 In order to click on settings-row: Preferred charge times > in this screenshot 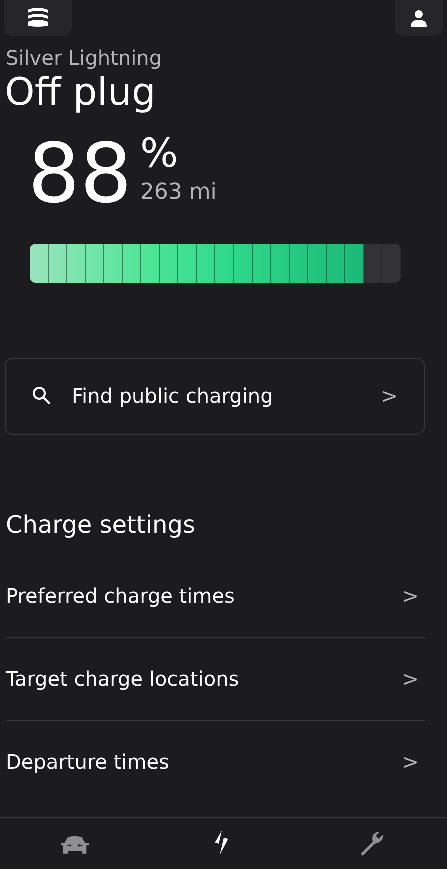, I will do `click(215, 596)`.